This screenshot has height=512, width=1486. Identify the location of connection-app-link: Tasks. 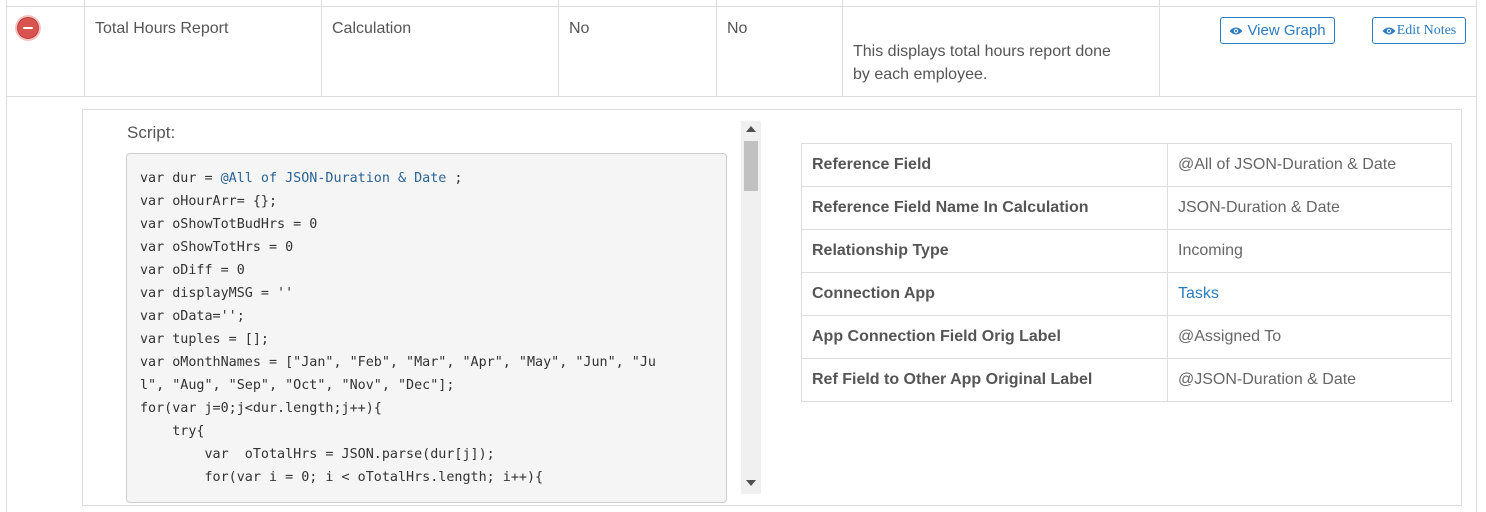
(1198, 293).